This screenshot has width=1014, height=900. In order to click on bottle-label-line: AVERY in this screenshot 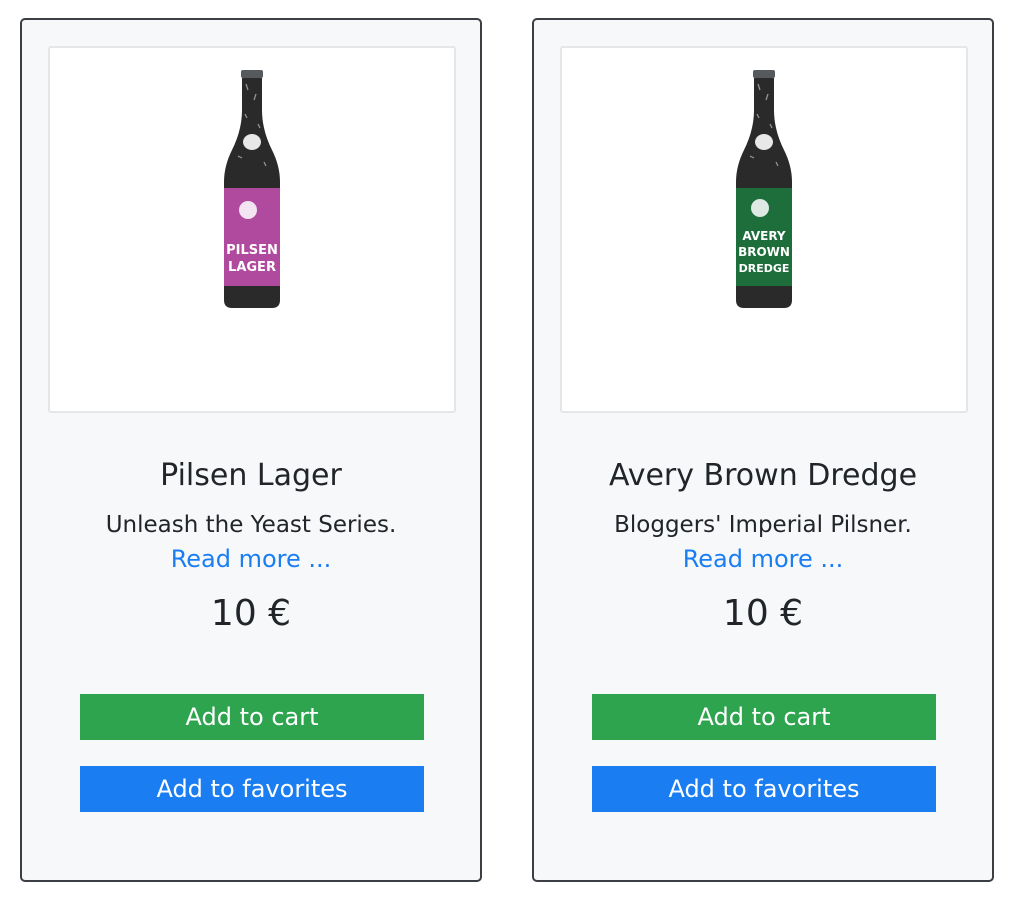, I will do `click(764, 236)`.